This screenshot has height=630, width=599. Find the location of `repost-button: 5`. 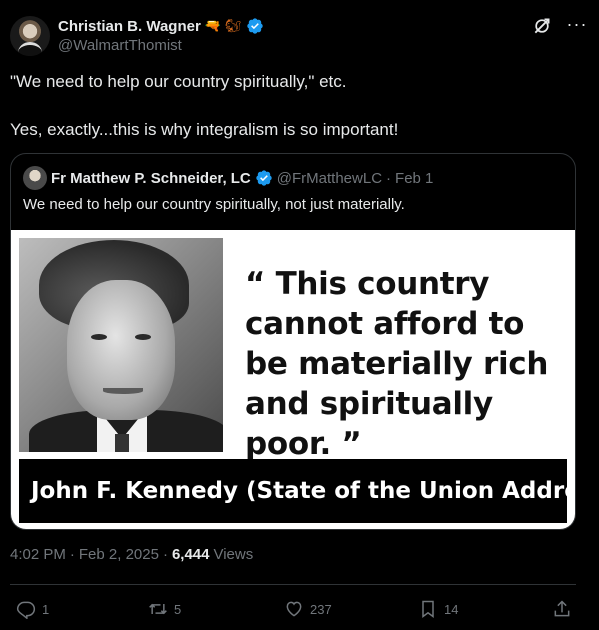

repost-button: 5 is located at coordinates (164, 609).